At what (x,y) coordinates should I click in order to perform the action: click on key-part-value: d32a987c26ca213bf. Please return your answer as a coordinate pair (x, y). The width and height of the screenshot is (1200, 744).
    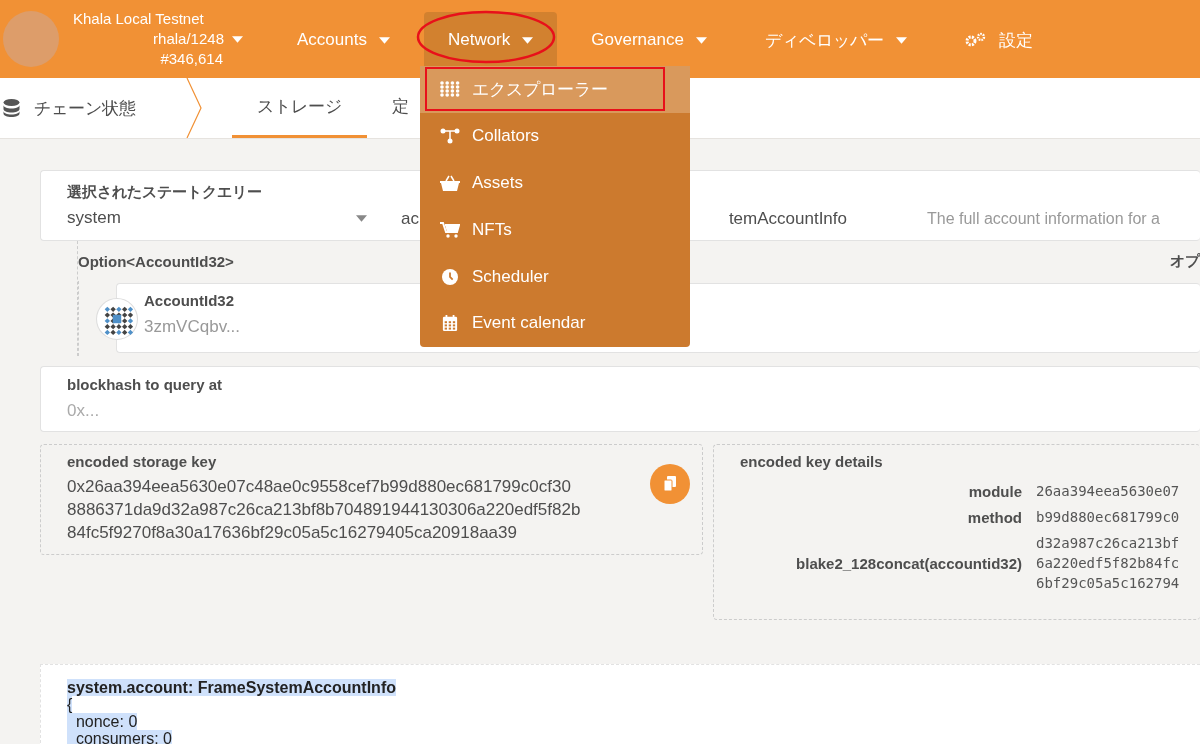
    Looking at the image, I should click on (1108, 543).